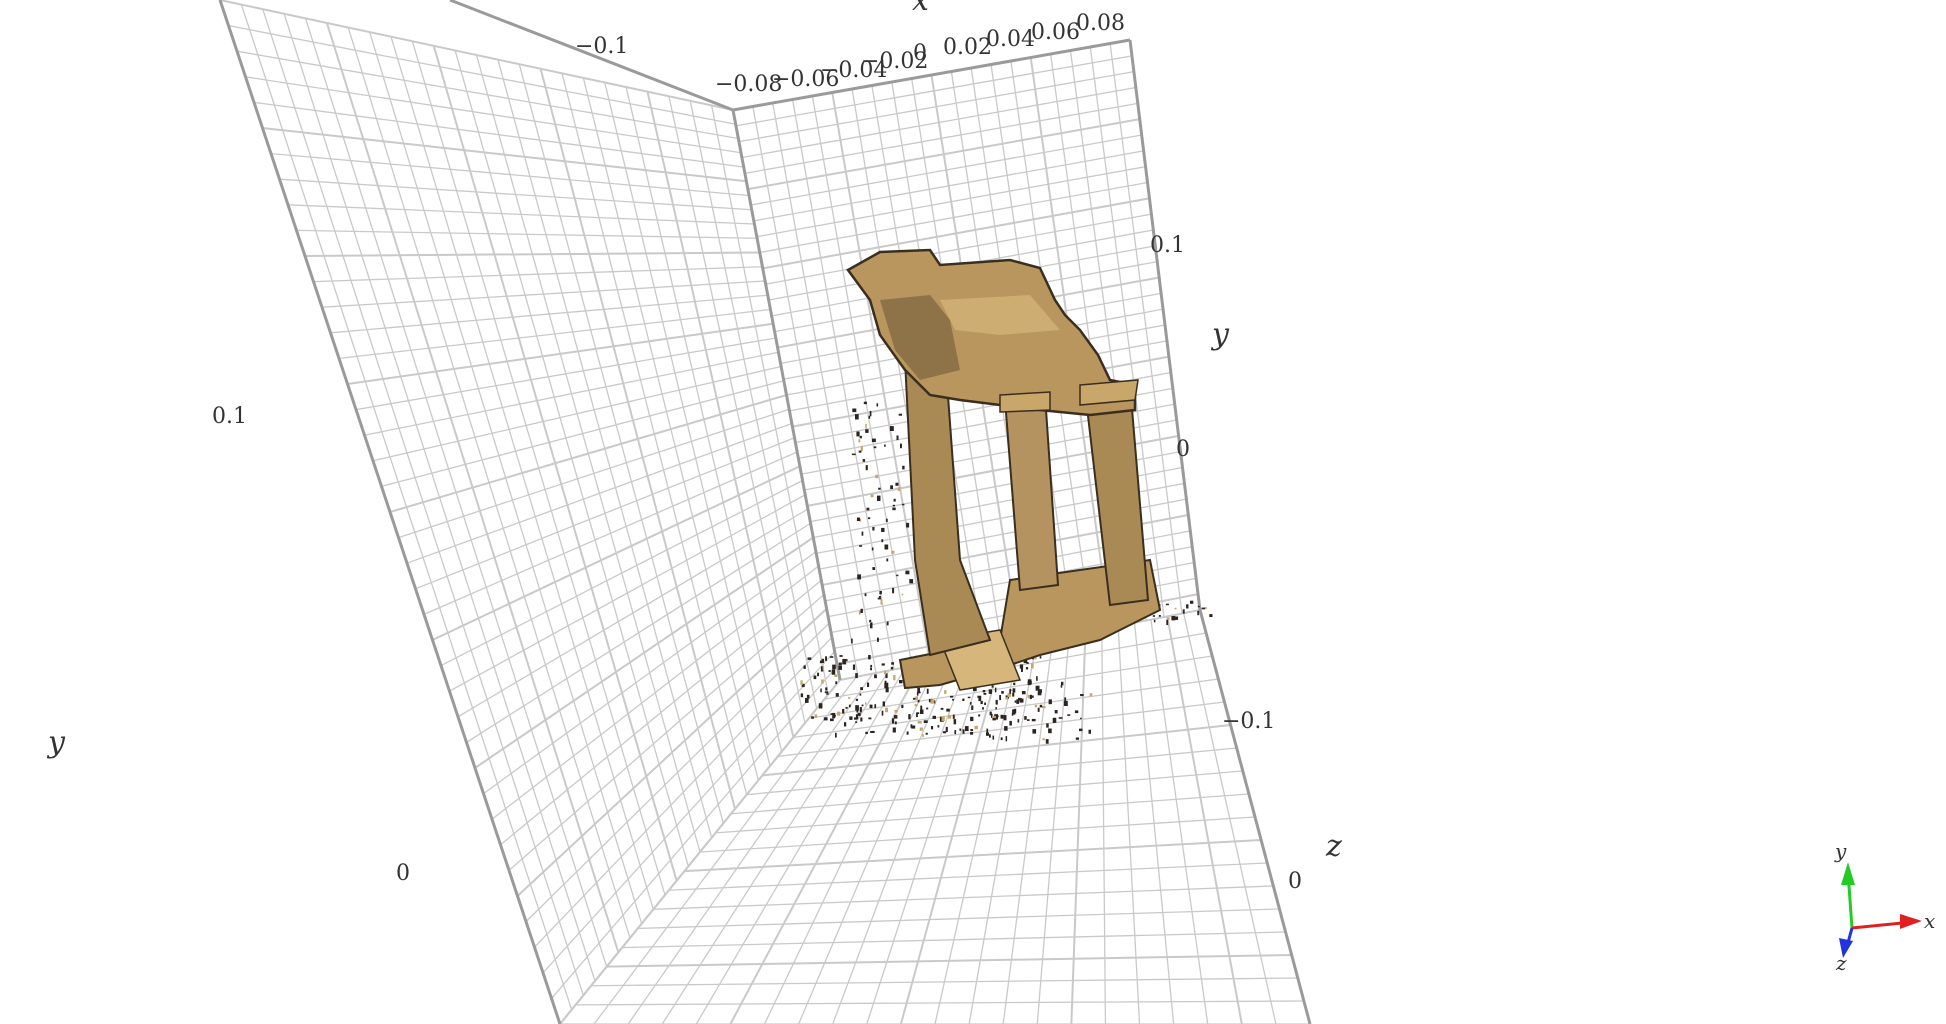 The width and height of the screenshot is (1946, 1024). Describe the element at coordinates (1884, 907) in the screenshot. I see `orientation-gizmo: y x z` at that location.